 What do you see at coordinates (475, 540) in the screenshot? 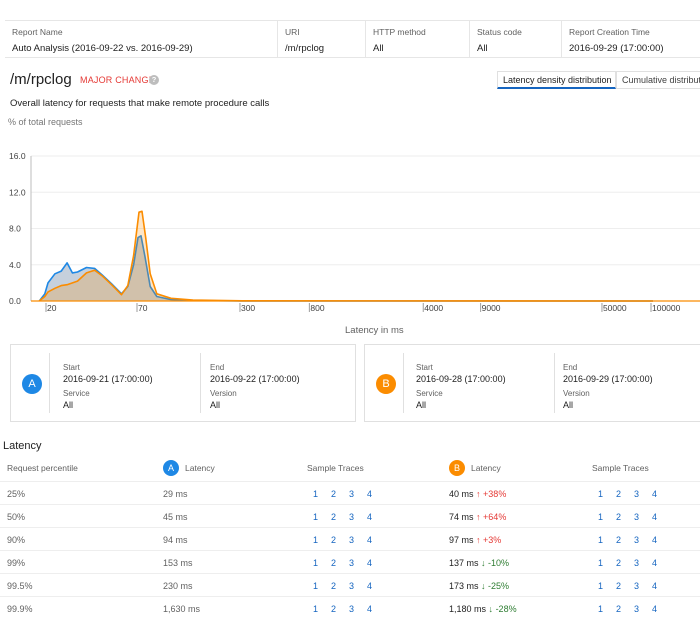
I see `latency-b-cell: 97 ms ↑ +3%` at bounding box center [475, 540].